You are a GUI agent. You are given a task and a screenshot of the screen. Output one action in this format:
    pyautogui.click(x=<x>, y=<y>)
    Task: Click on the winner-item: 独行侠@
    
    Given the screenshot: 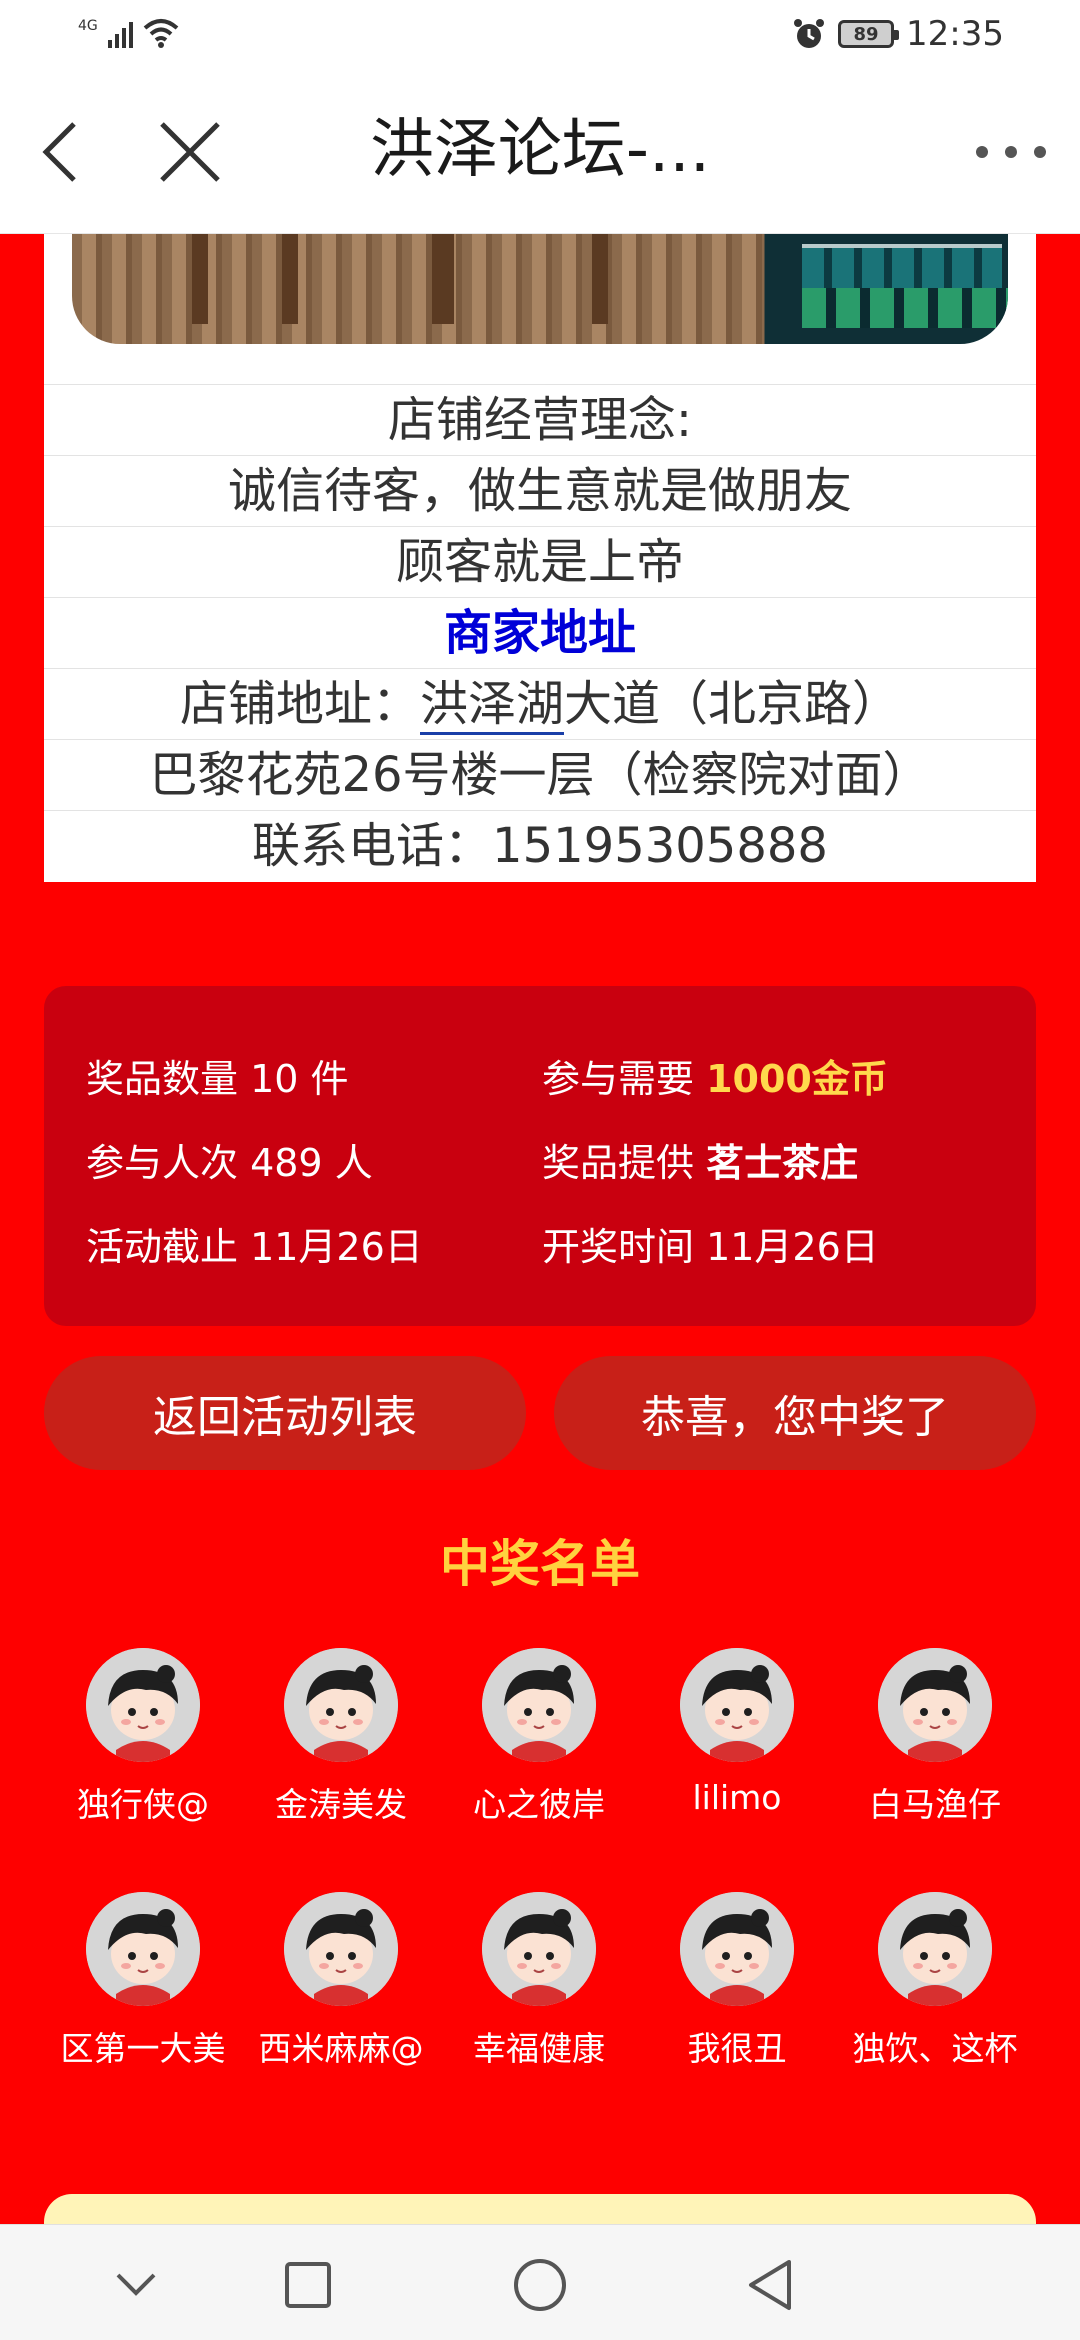 What is the action you would take?
    pyautogui.click(x=143, y=1737)
    